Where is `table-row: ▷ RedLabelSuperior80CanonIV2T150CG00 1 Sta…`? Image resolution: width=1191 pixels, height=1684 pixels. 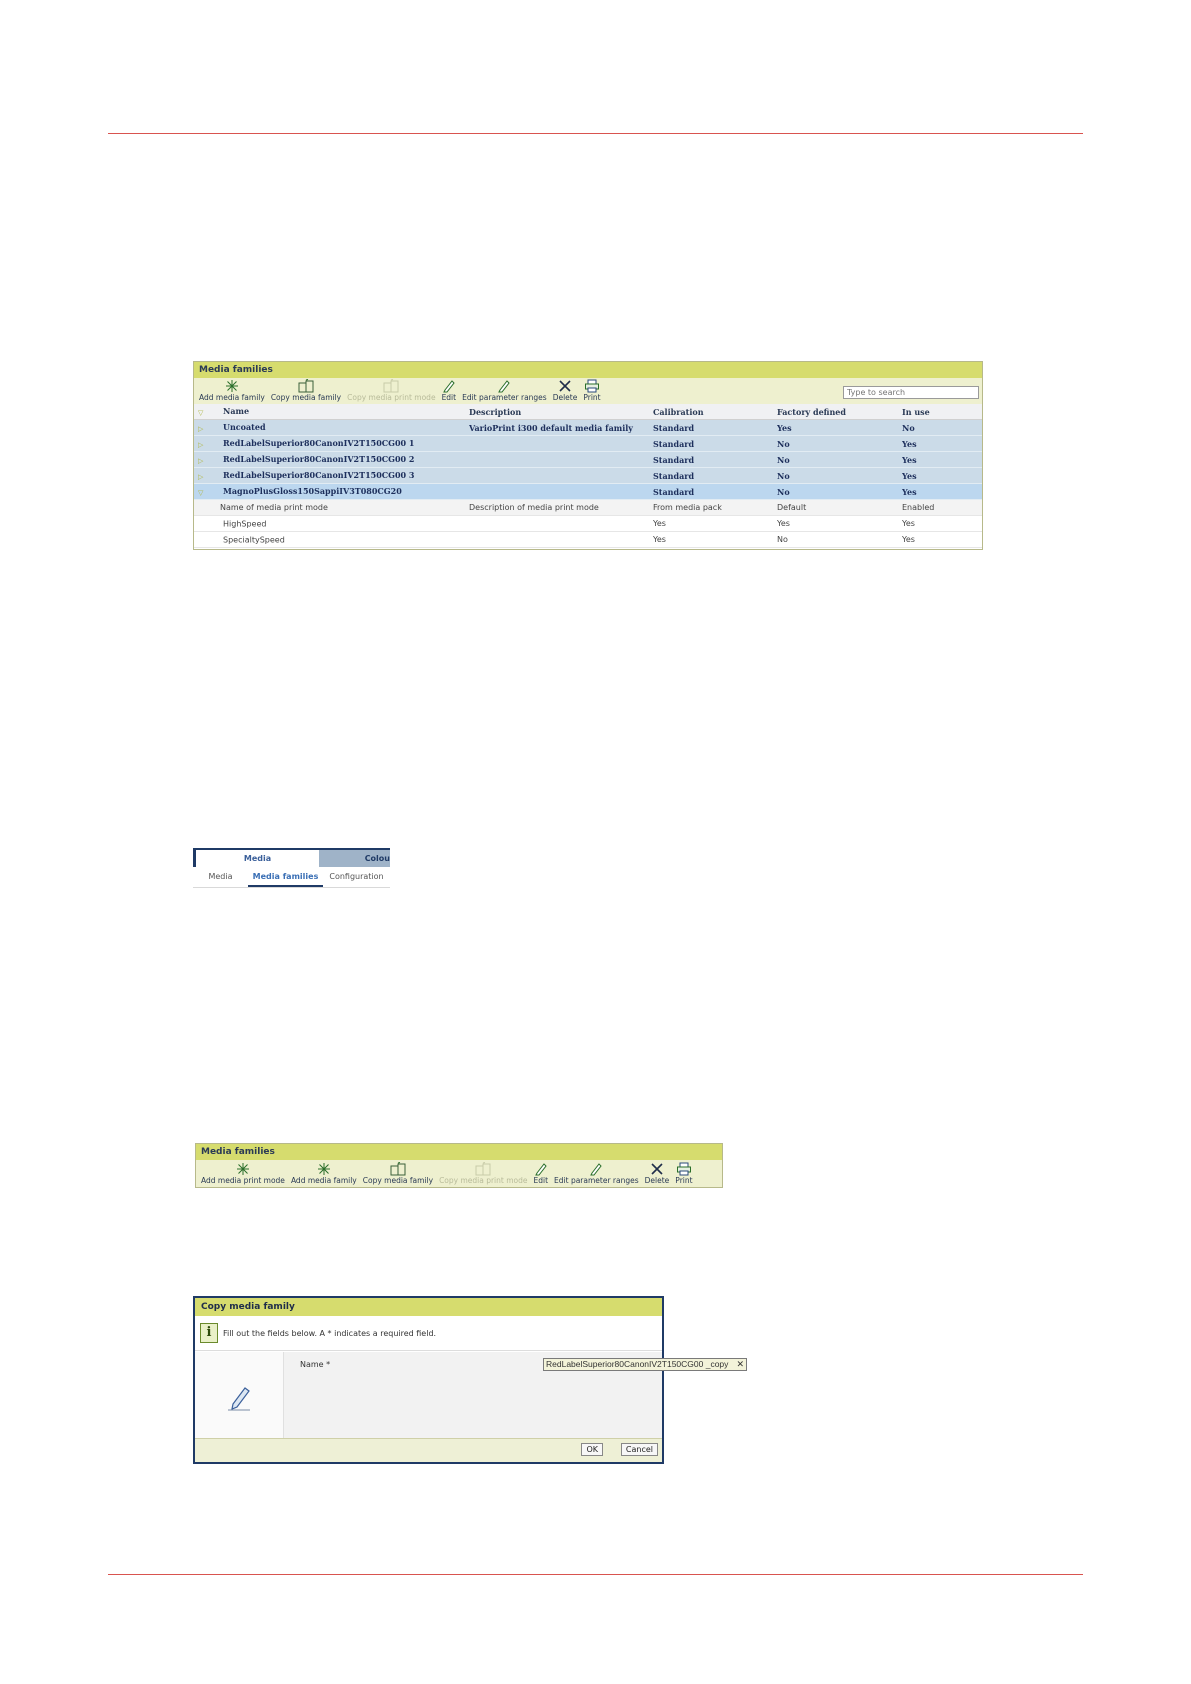
table-row: ▷ RedLabelSuperior80CanonIV2T150CG00 1 Sta… is located at coordinates (588, 443).